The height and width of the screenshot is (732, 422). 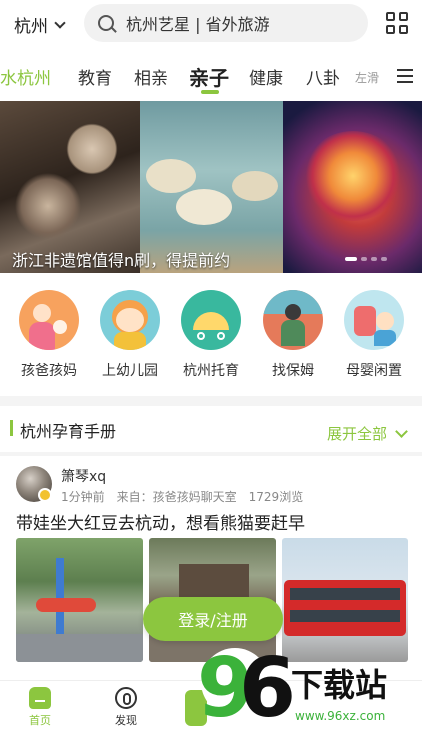 I want to click on user-badge-icon, so click(x=45, y=495).